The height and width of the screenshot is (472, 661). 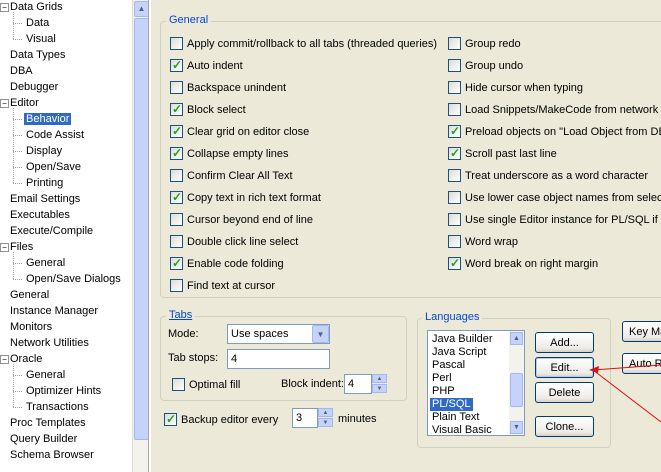 What do you see at coordinates (44, 151) in the screenshot?
I see `tree-item: Display` at bounding box center [44, 151].